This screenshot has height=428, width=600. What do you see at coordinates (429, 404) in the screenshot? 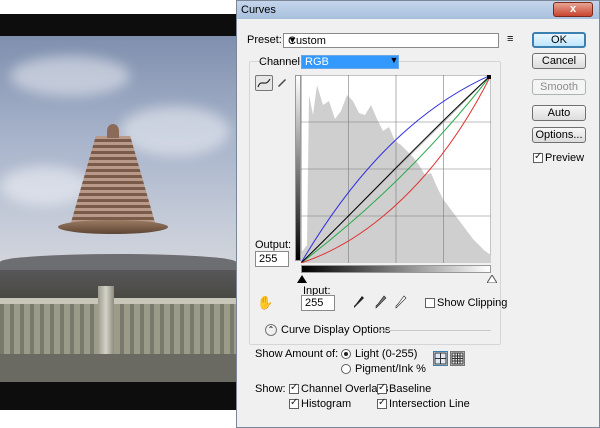
I see `intersection-line-label: Intersection Line` at bounding box center [429, 404].